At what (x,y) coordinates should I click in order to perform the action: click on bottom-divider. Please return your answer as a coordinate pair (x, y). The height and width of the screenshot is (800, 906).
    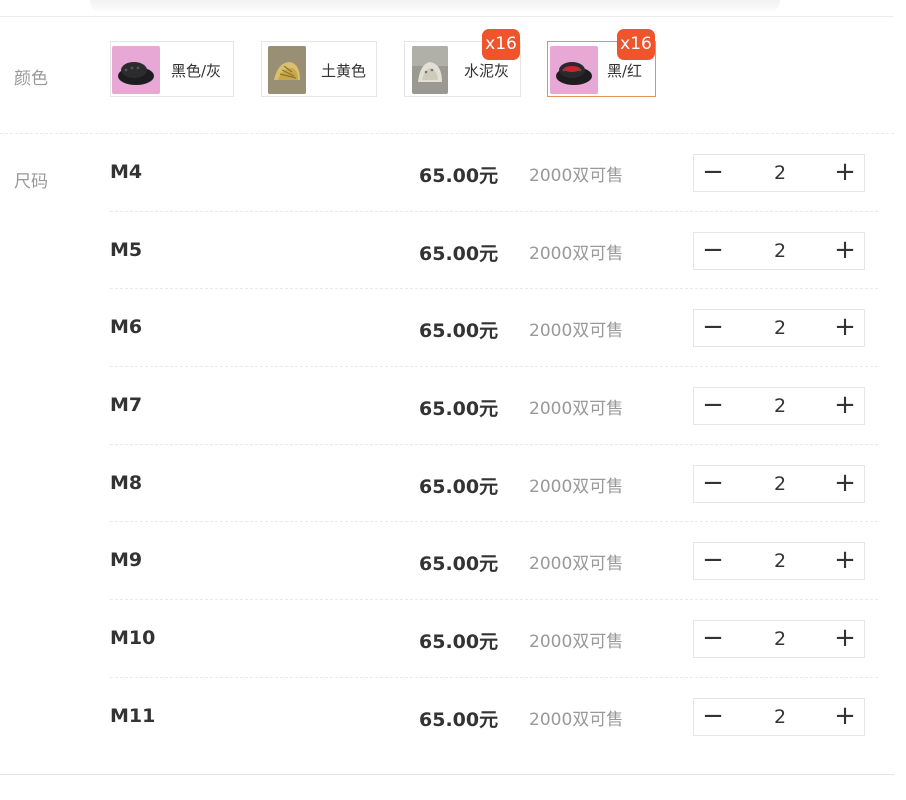
    Looking at the image, I should click on (447, 774).